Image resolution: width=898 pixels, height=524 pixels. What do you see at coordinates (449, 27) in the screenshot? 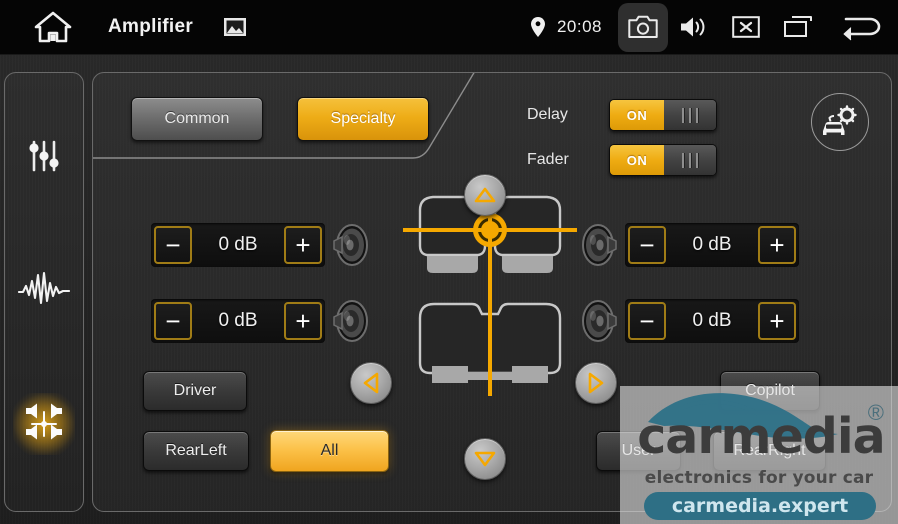
I see `top-status-bar: Amplifier 20:08` at bounding box center [449, 27].